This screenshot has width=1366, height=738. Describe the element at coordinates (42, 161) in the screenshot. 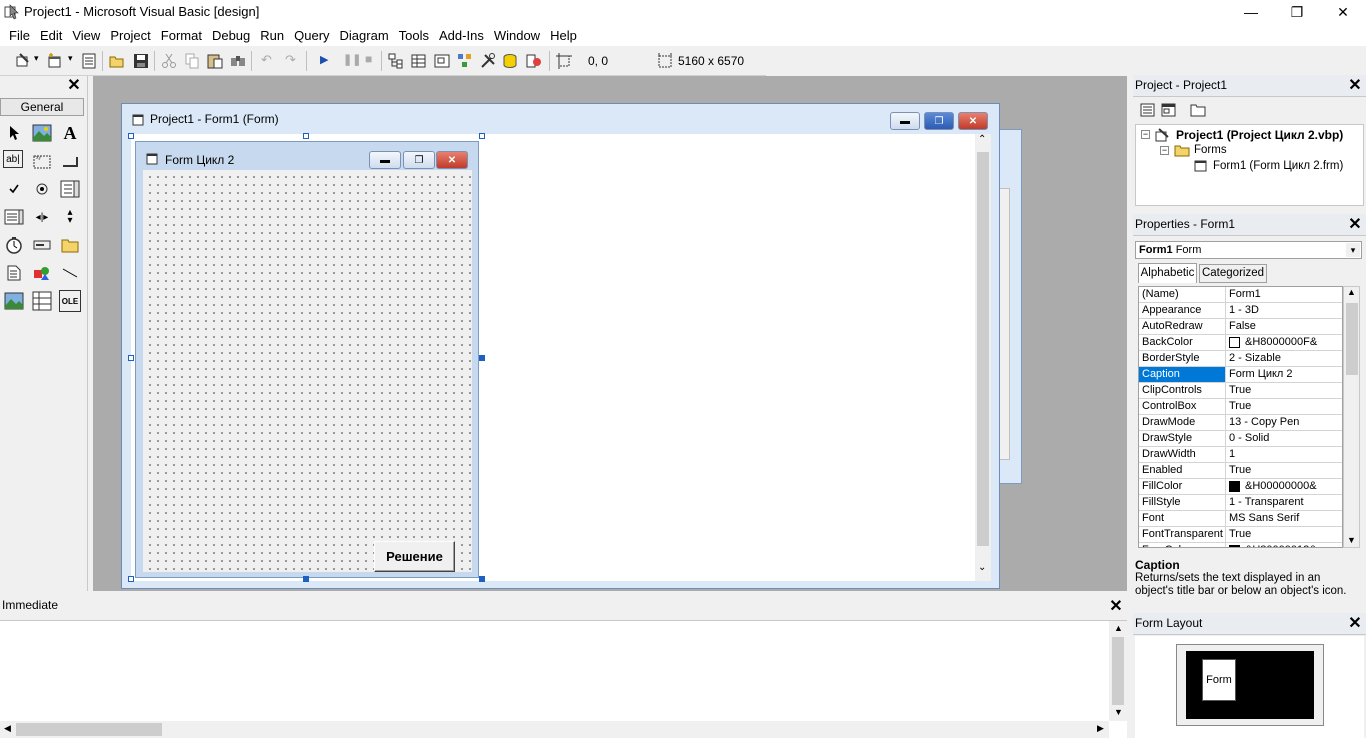

I see `frame-icon: xy` at that location.